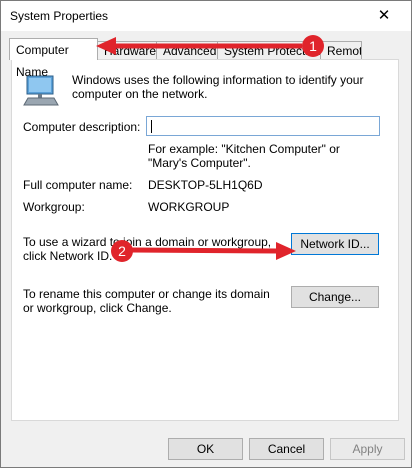 The height and width of the screenshot is (468, 412). I want to click on text-caret, so click(151, 126).